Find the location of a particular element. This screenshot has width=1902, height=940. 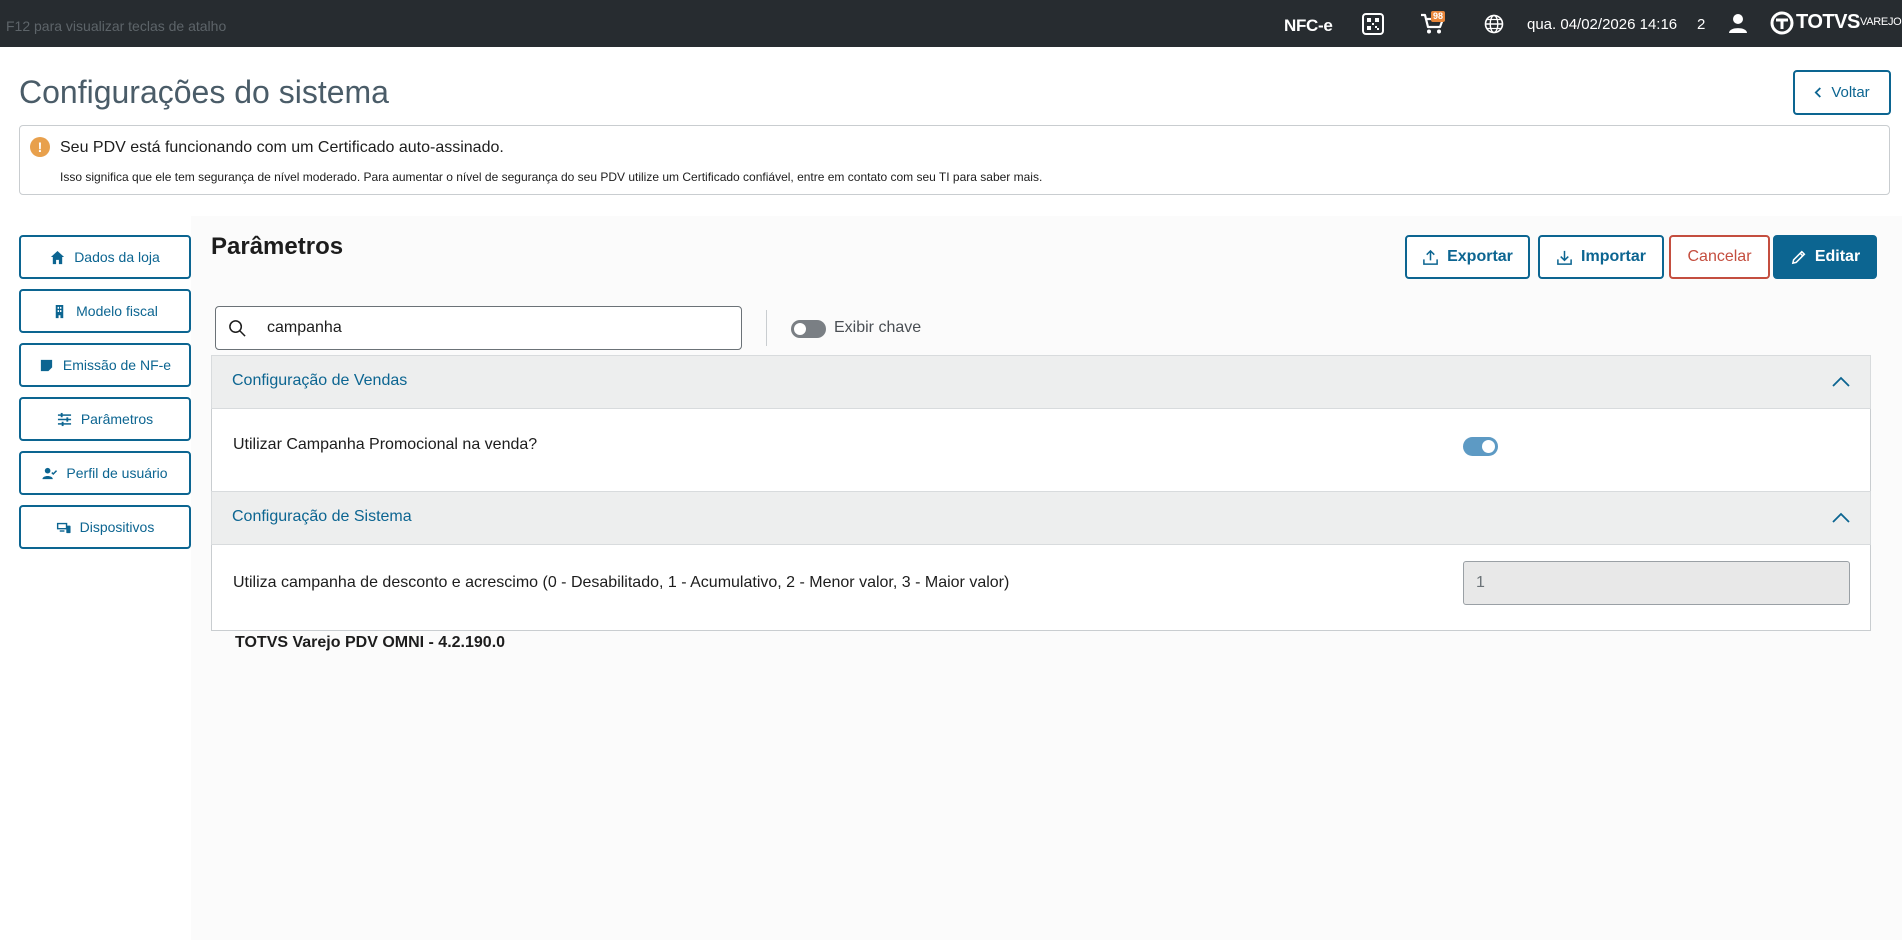

sidebar-item-label: Modelo fiscal is located at coordinates (117, 311).